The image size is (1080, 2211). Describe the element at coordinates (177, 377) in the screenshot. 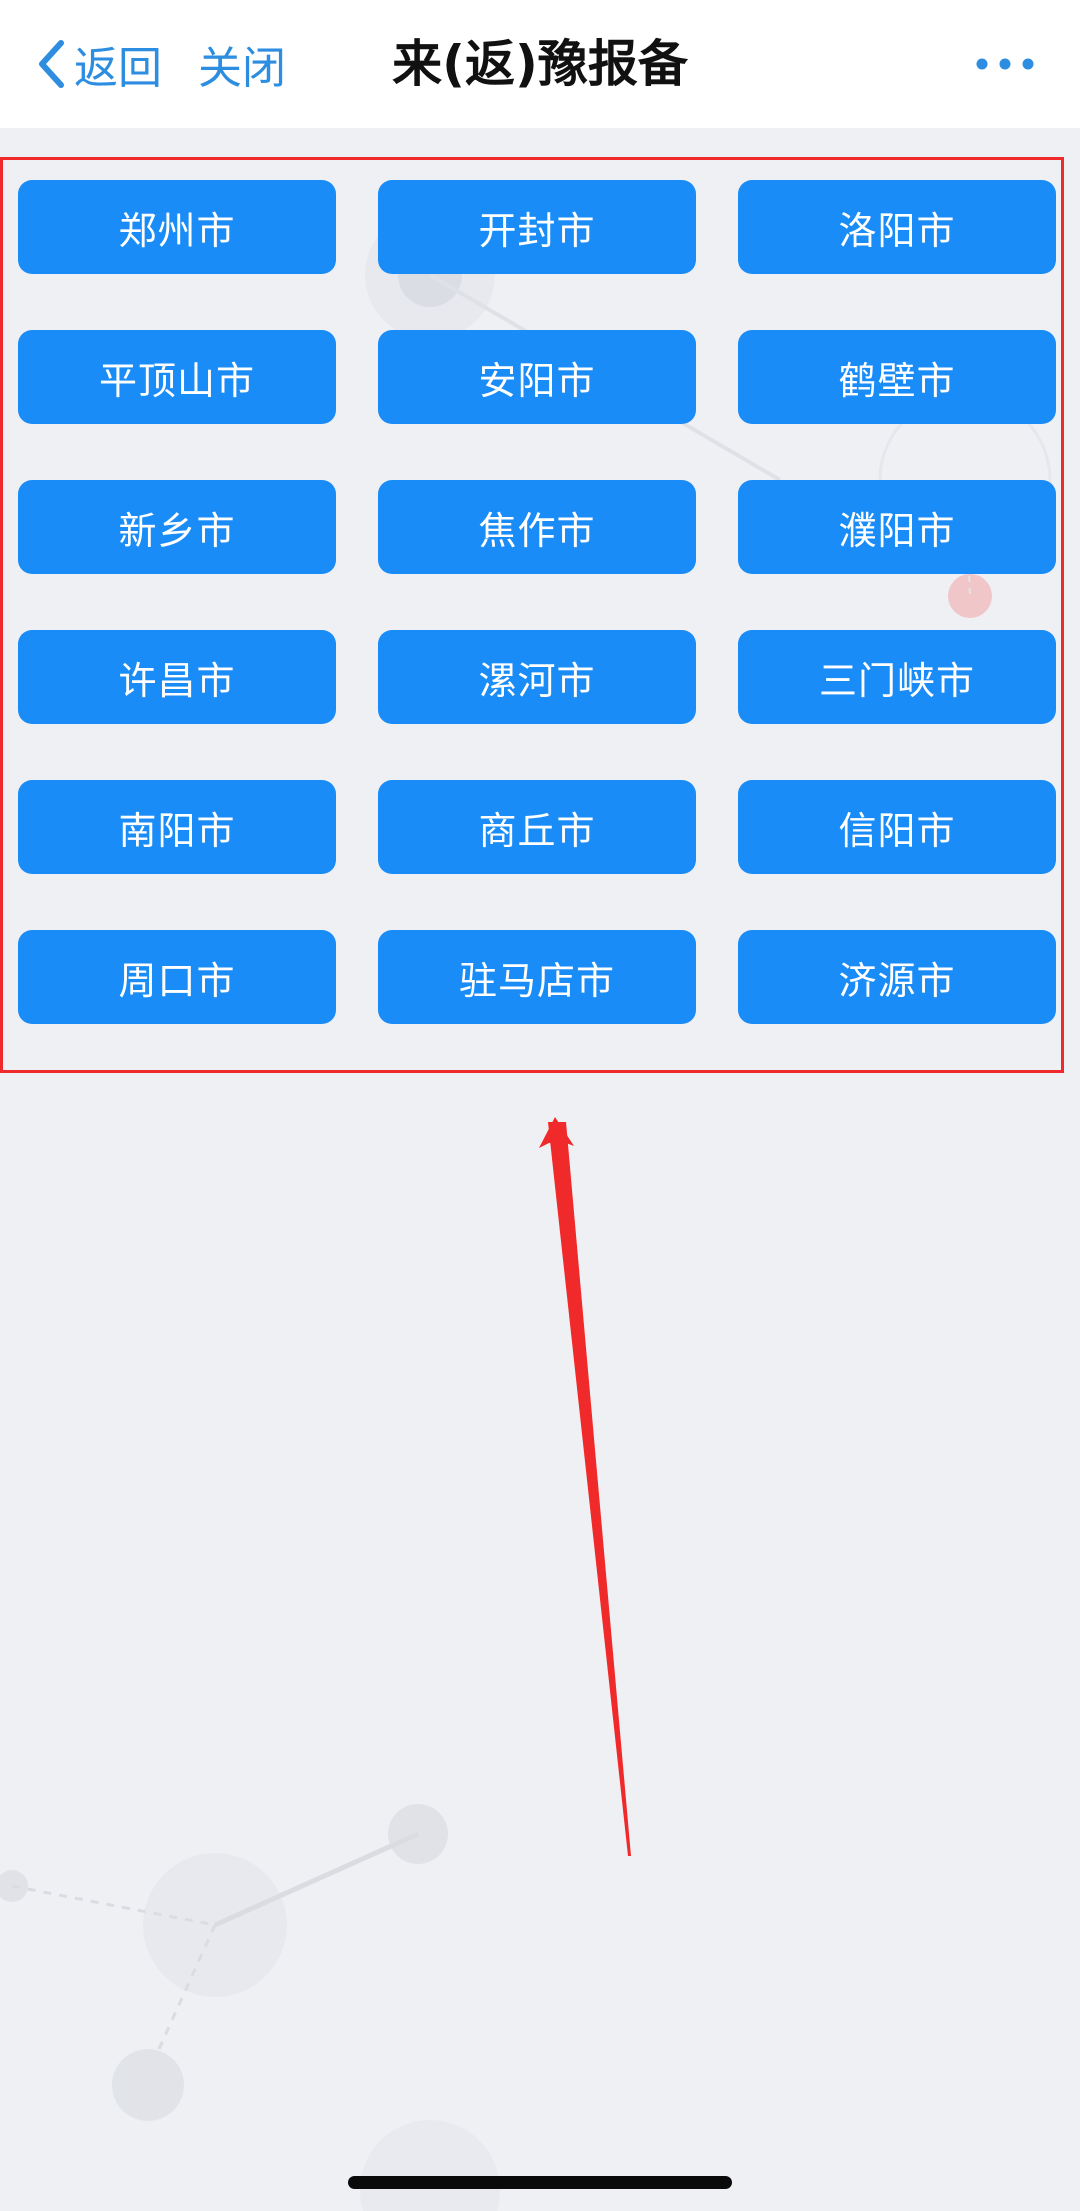

I see `city-button: 平顶山市` at that location.